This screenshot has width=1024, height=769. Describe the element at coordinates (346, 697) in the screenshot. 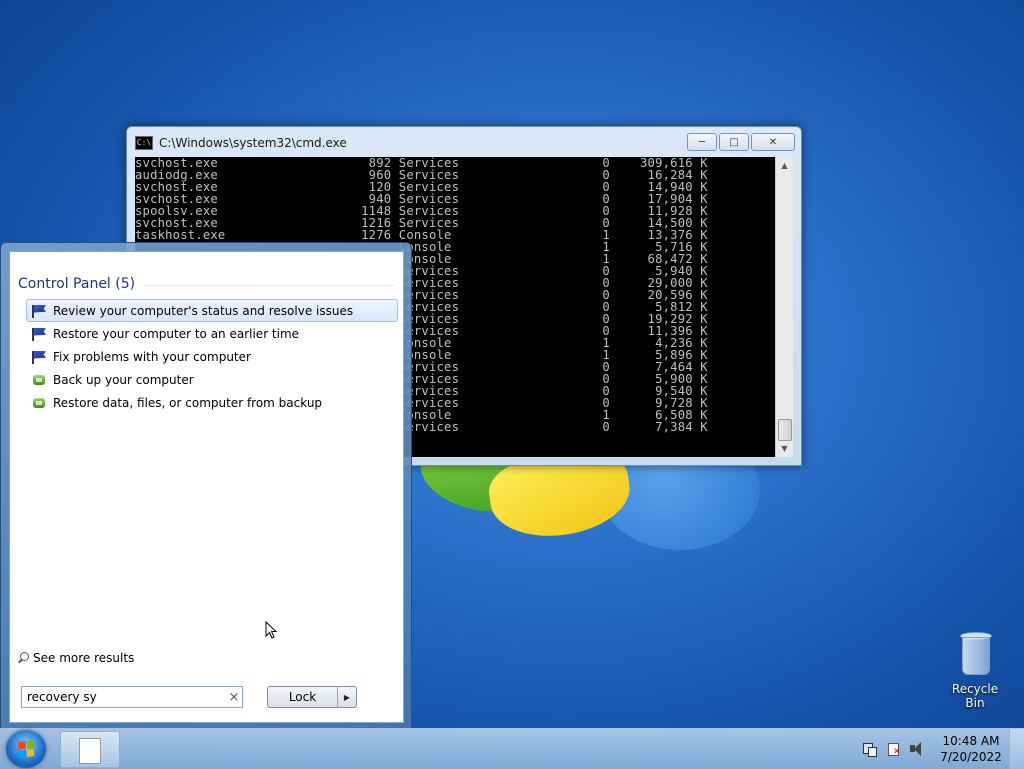

I see `shutdown-options-arrow-icon: ▶` at that location.